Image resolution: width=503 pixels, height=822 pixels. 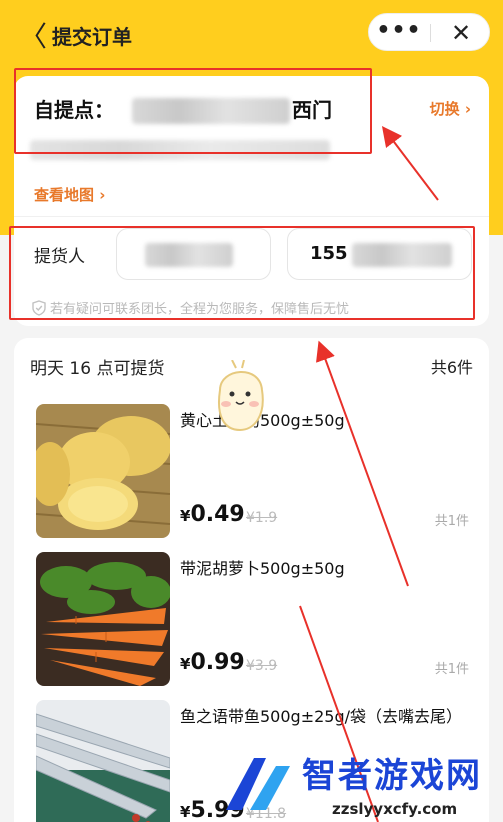 I want to click on watermark: 智者游戏网 zzslyyxcfy.com, so click(x=361, y=785).